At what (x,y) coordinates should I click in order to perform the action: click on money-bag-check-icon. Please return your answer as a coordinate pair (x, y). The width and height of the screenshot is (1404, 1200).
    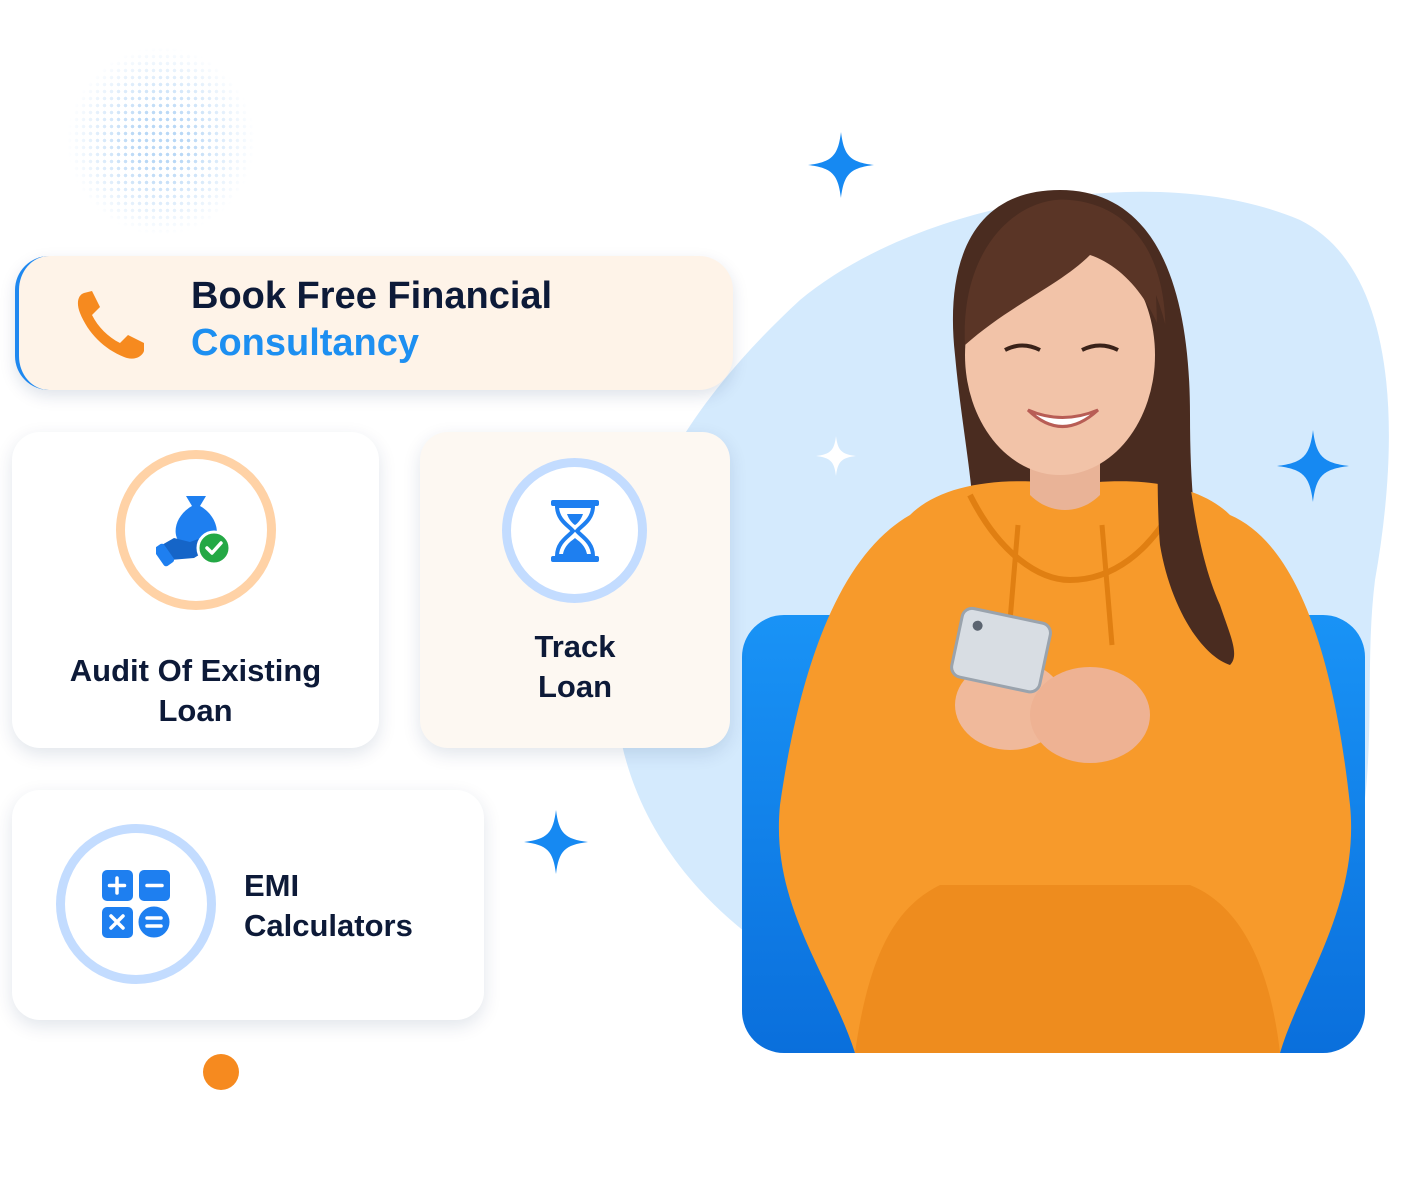
    Looking at the image, I should click on (194, 531).